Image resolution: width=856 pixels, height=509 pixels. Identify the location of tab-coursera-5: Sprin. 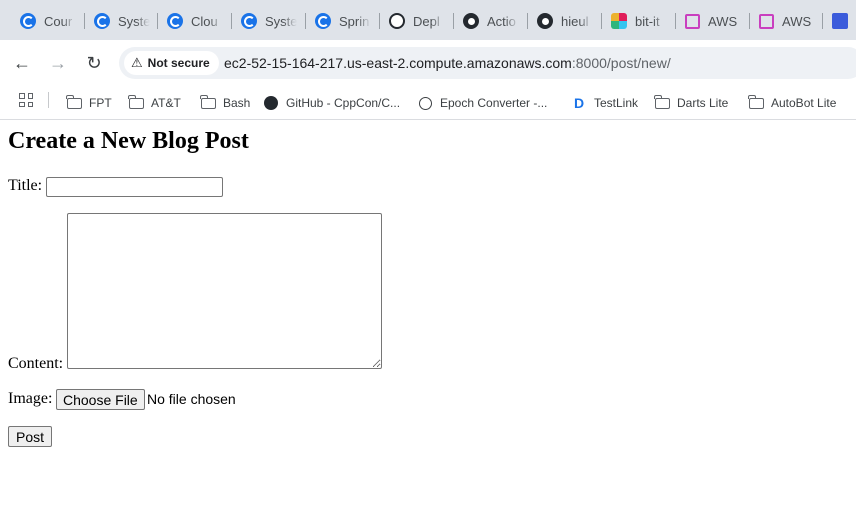
(343, 21).